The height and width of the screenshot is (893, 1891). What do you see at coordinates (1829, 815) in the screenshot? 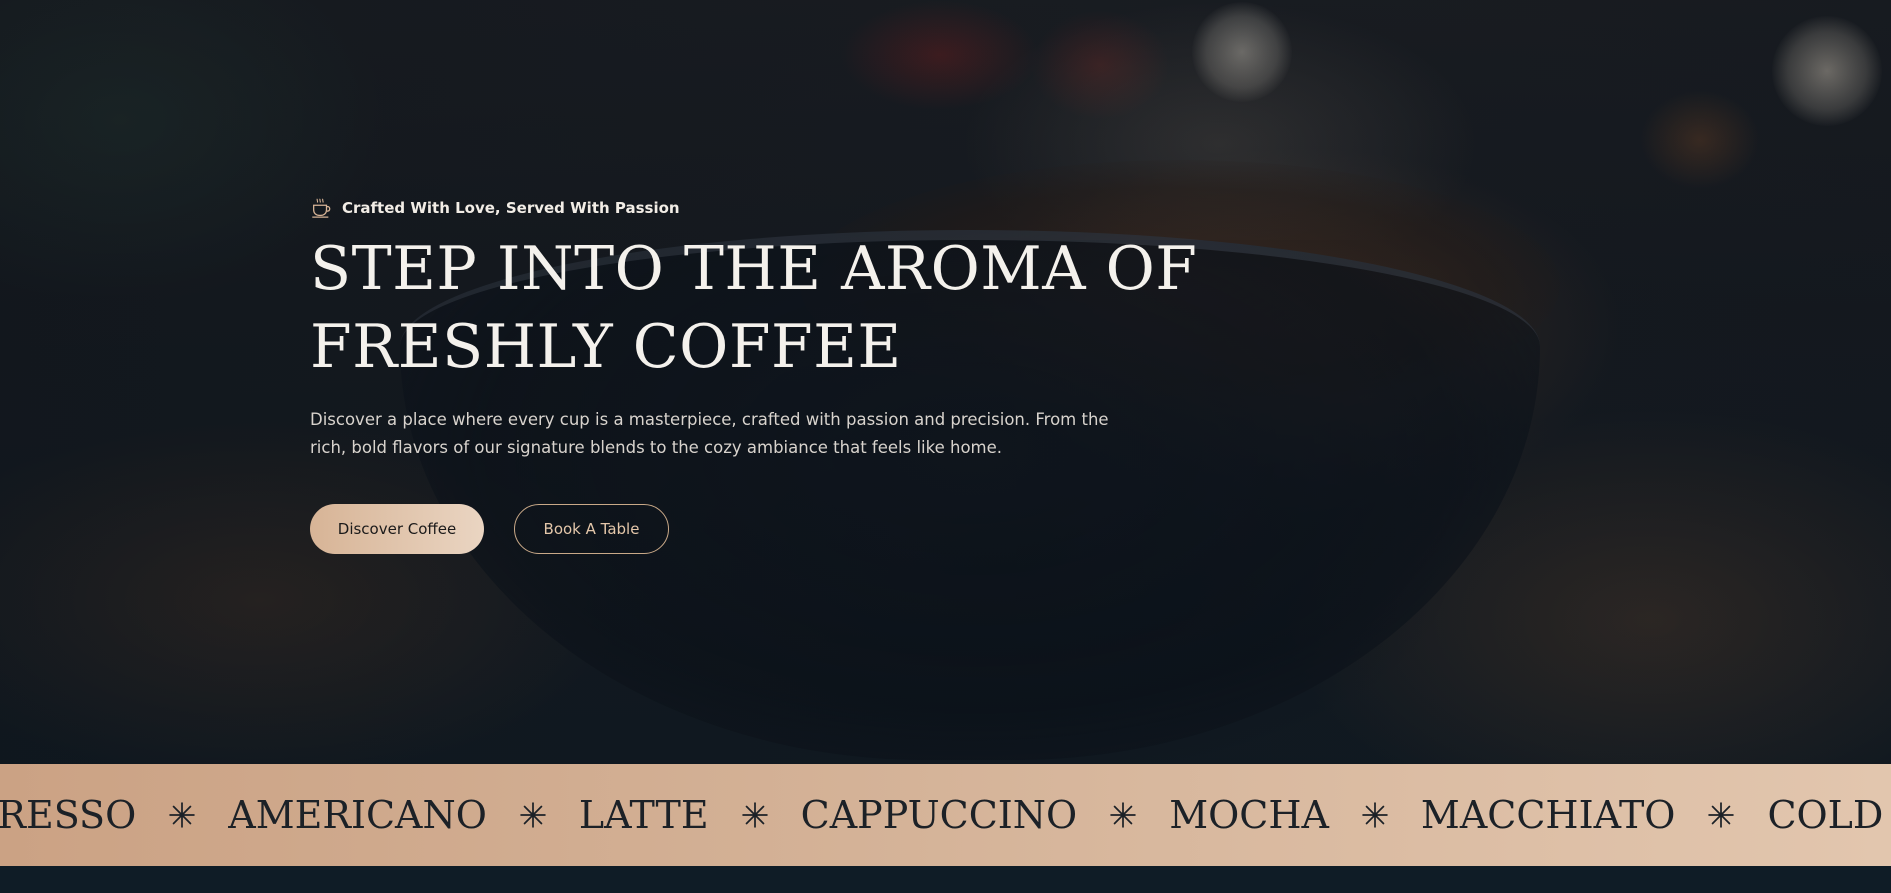
I see `marquee-item: COLD BREW` at bounding box center [1829, 815].